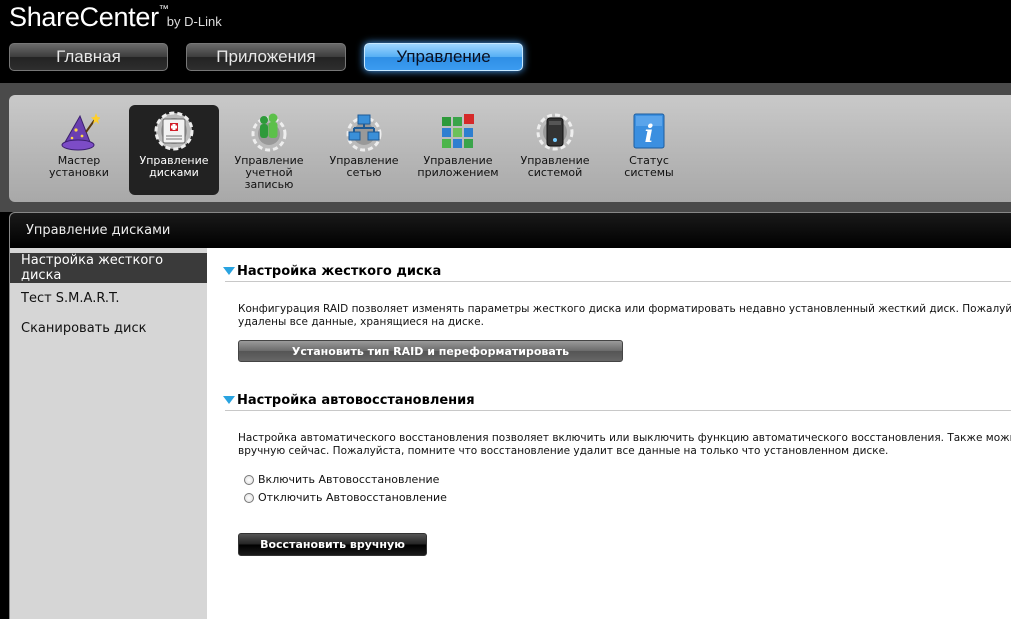  Describe the element at coordinates (249, 479) in the screenshot. I see `enable-autorebuild-radio` at that location.